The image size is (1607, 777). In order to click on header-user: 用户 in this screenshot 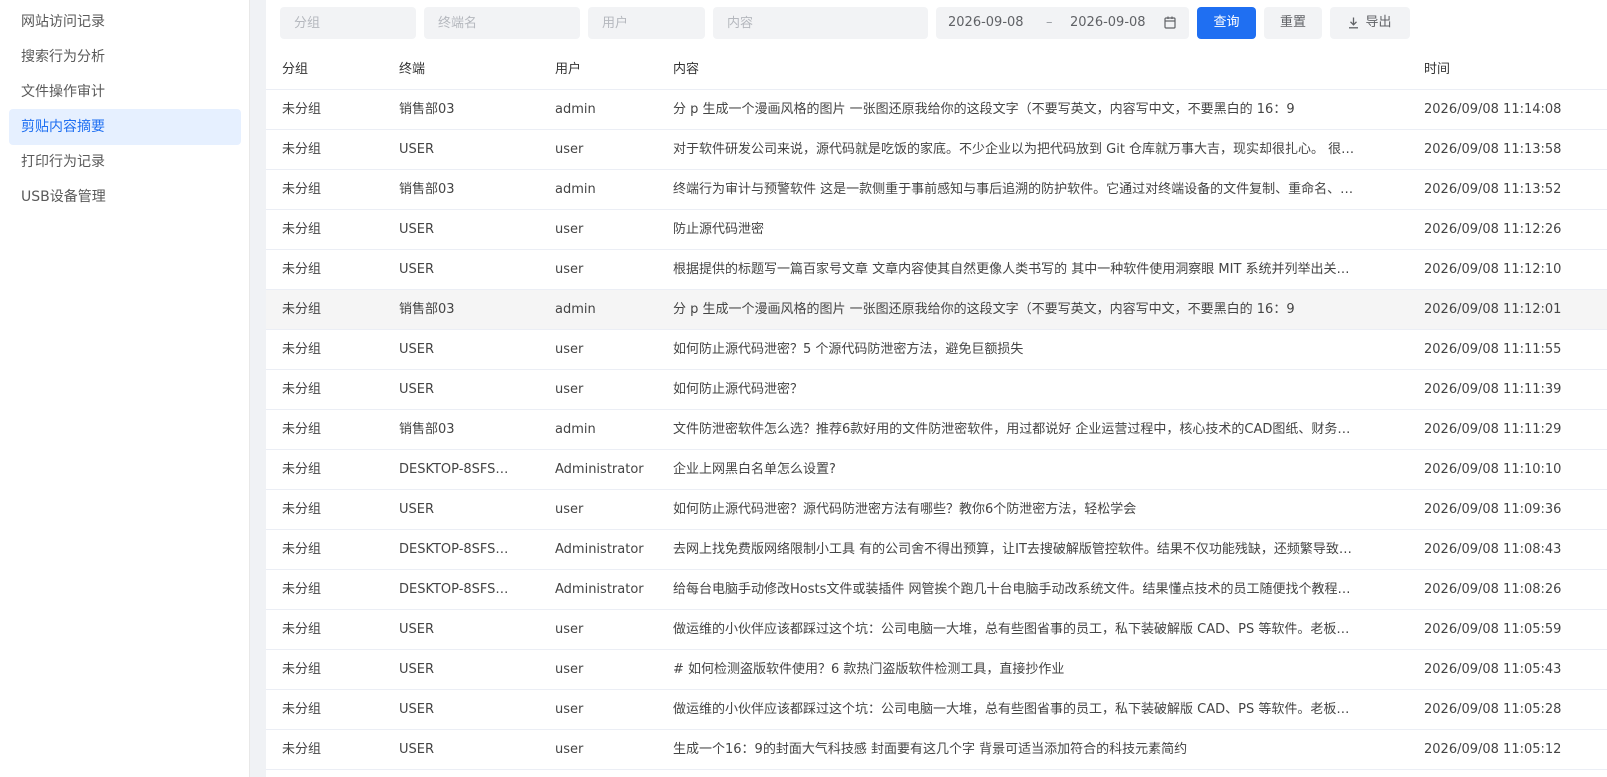, I will do `click(568, 70)`.